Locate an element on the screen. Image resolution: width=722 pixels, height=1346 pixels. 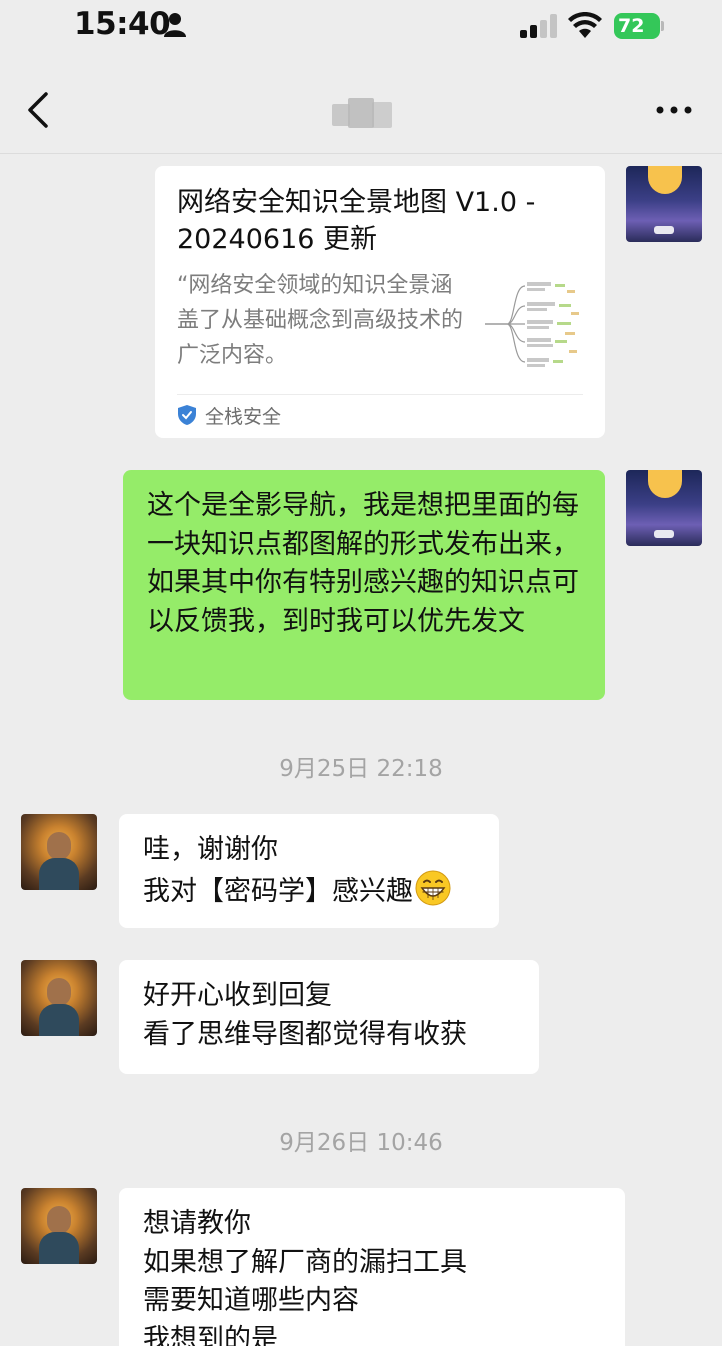
message-timestamp: 9月25日 22:18 is located at coordinates (361, 769).